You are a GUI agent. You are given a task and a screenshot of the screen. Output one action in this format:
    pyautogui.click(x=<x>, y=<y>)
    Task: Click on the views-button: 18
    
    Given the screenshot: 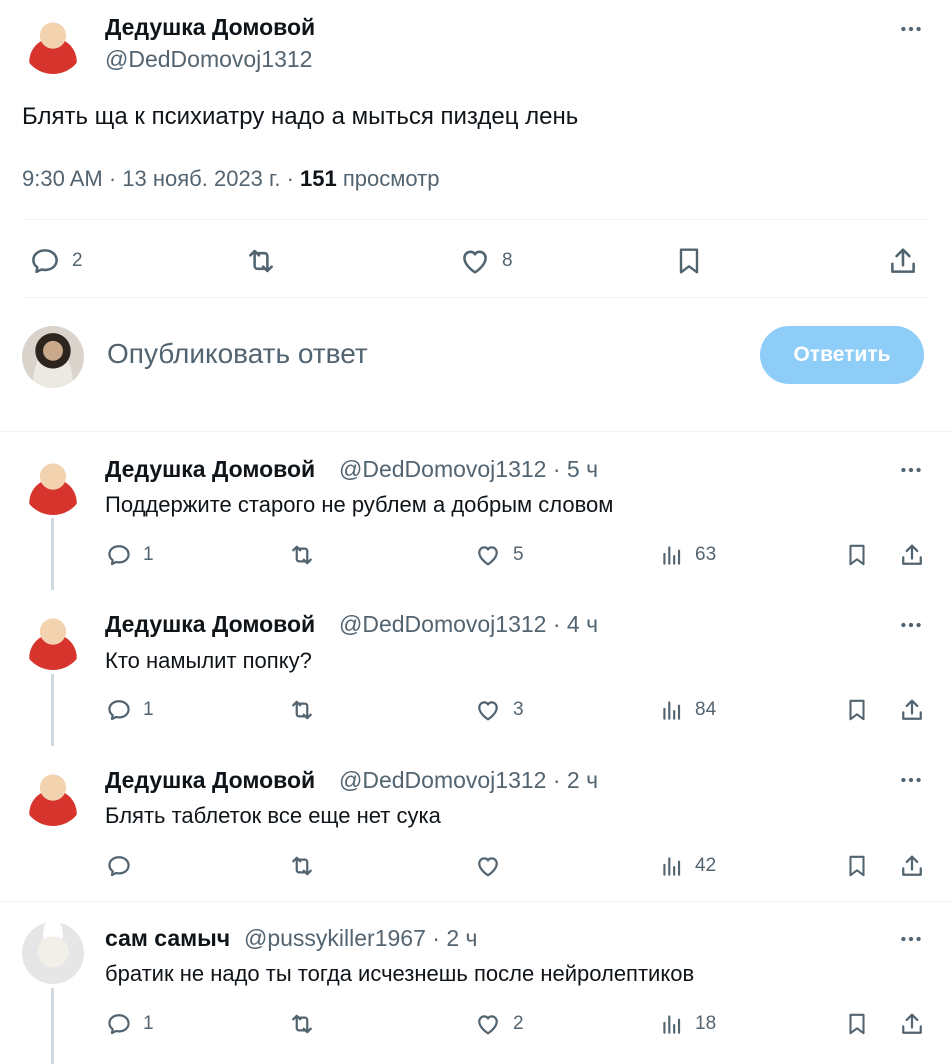 What is the action you would take?
    pyautogui.click(x=687, y=1024)
    